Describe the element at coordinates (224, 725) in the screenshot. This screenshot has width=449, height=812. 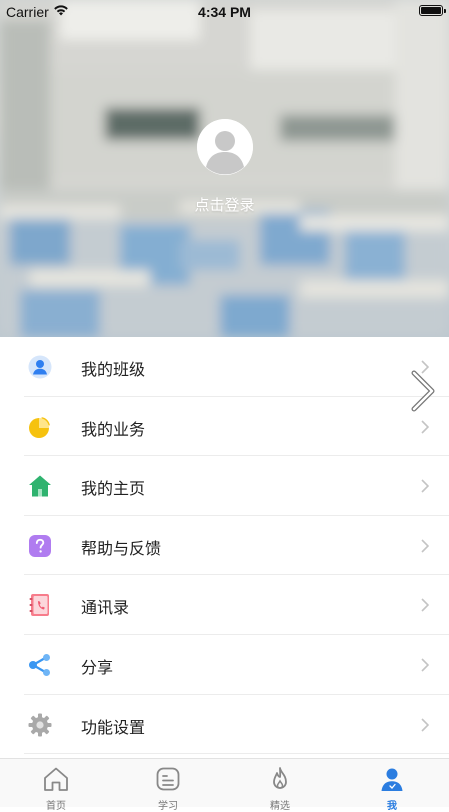
I see `menu-item-settings: 功能设置` at that location.